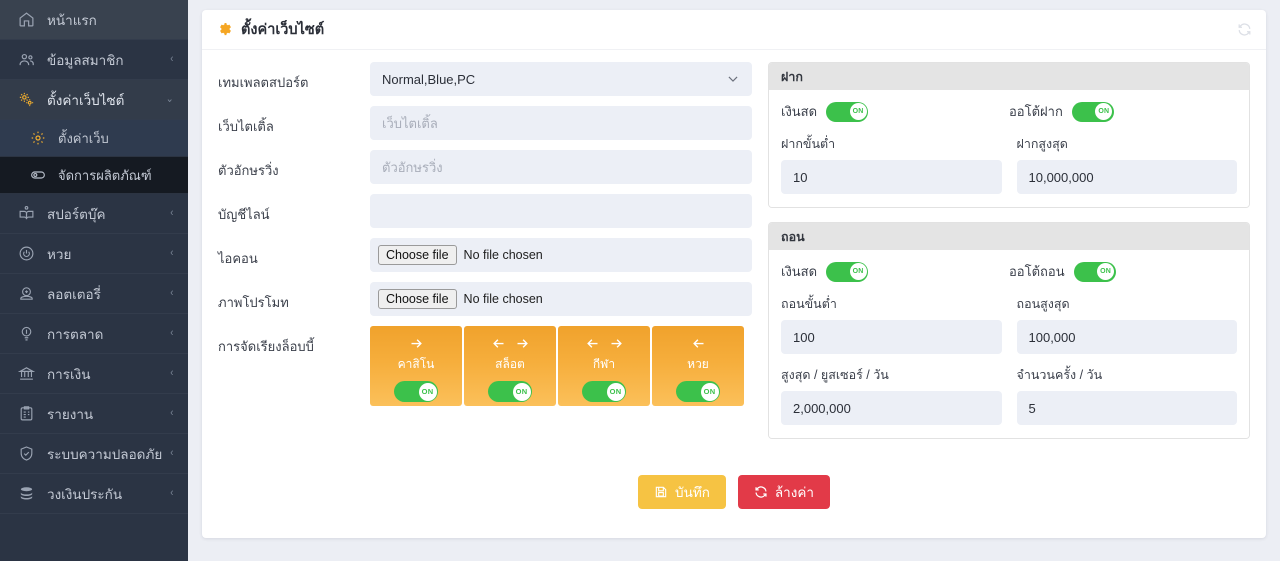 The width and height of the screenshot is (1280, 561). What do you see at coordinates (1037, 271) in the screenshot?
I see `withdraw-auto-label: ออโต้ถอน` at bounding box center [1037, 271].